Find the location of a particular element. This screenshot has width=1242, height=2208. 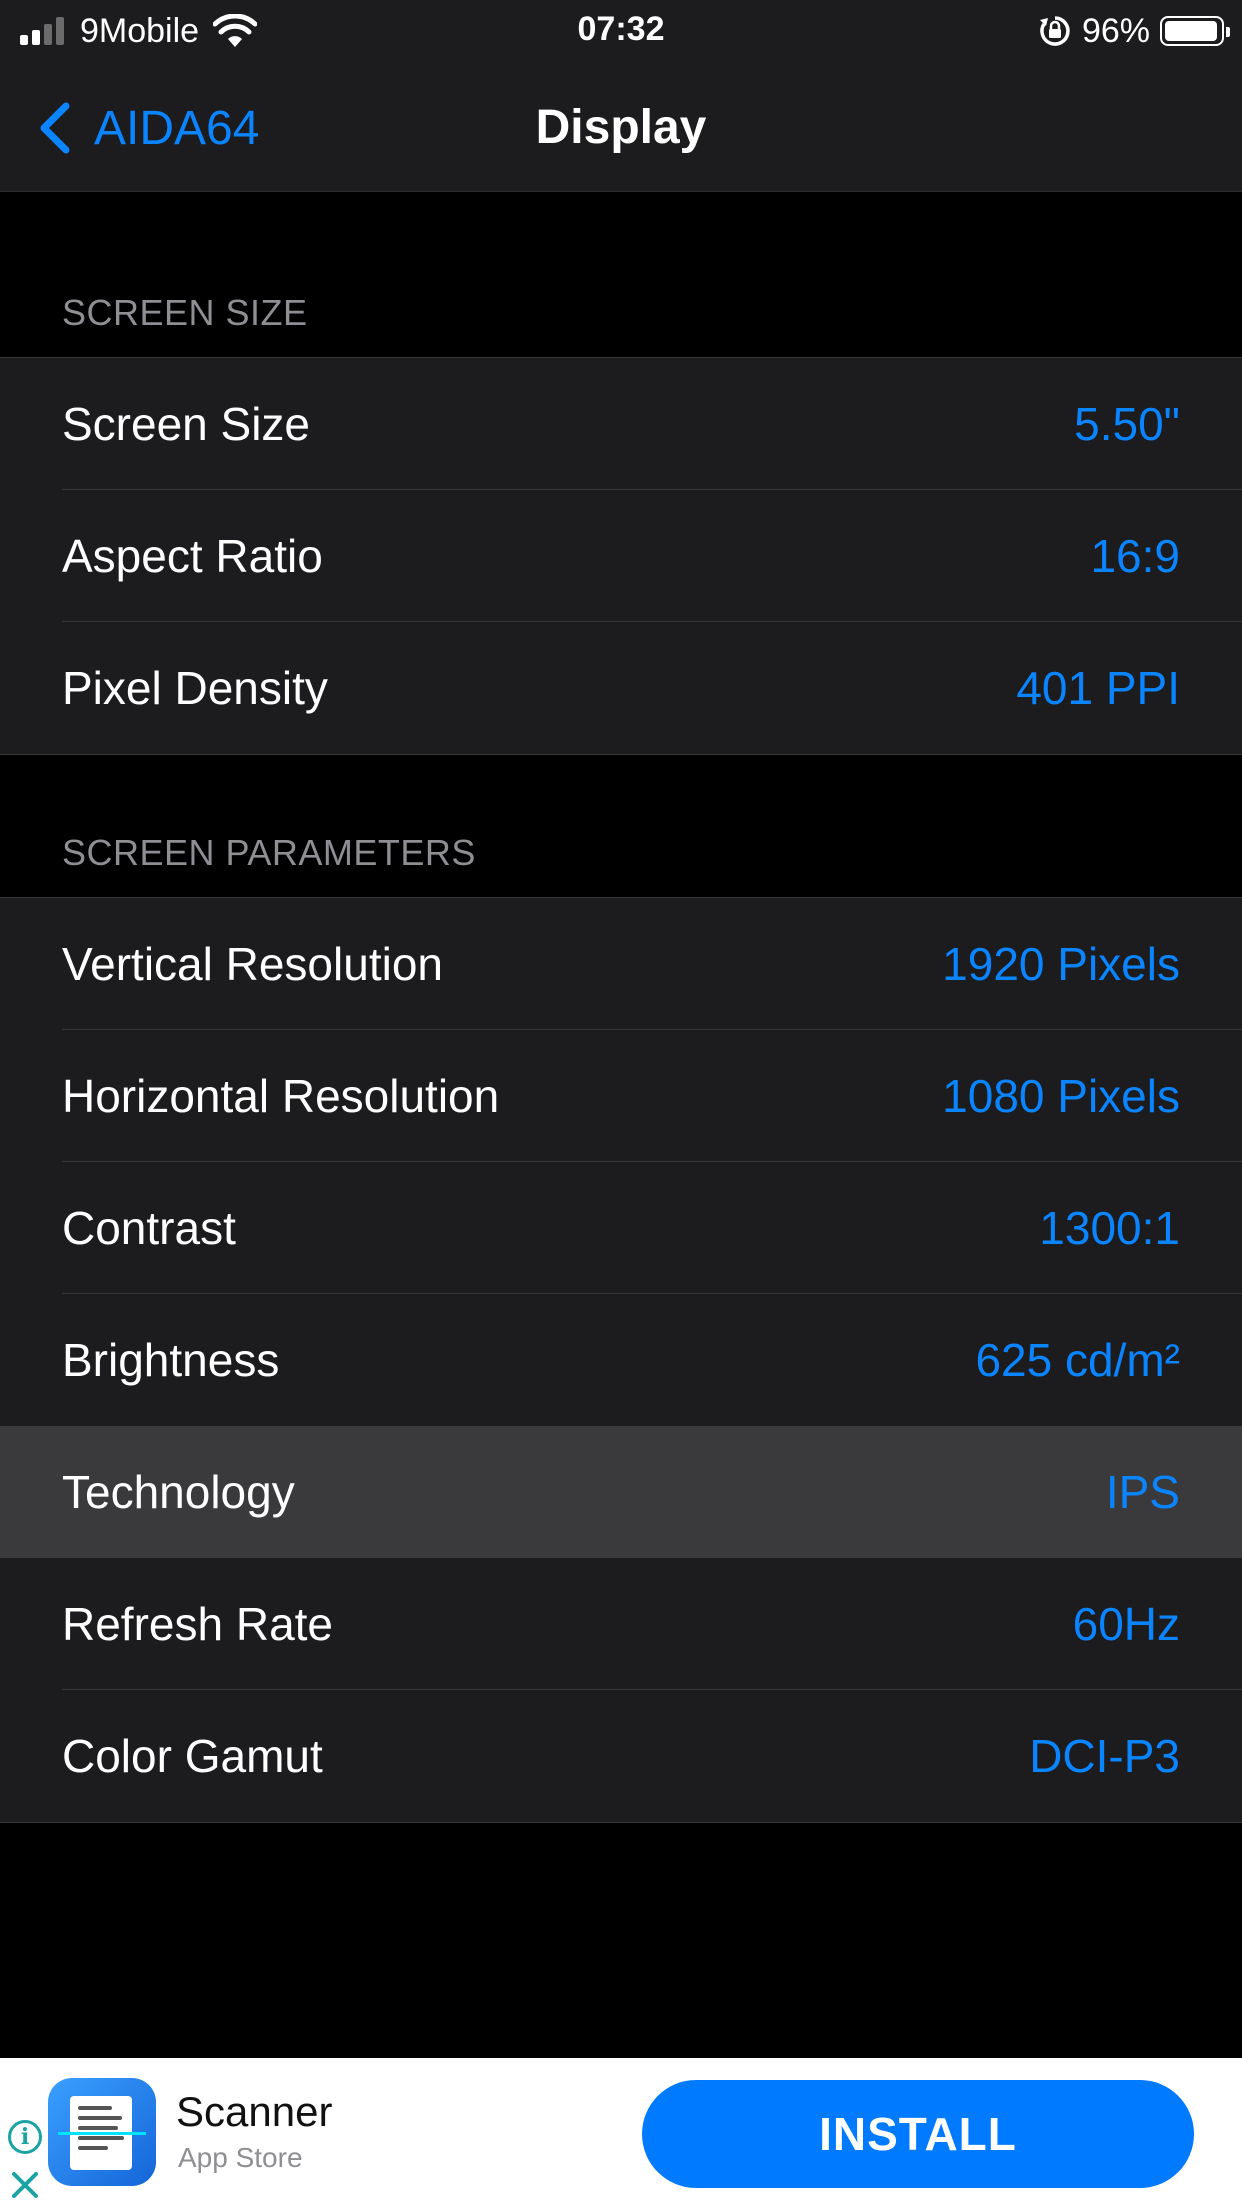

row-value: 625 cd/m² is located at coordinates (1077, 1360).